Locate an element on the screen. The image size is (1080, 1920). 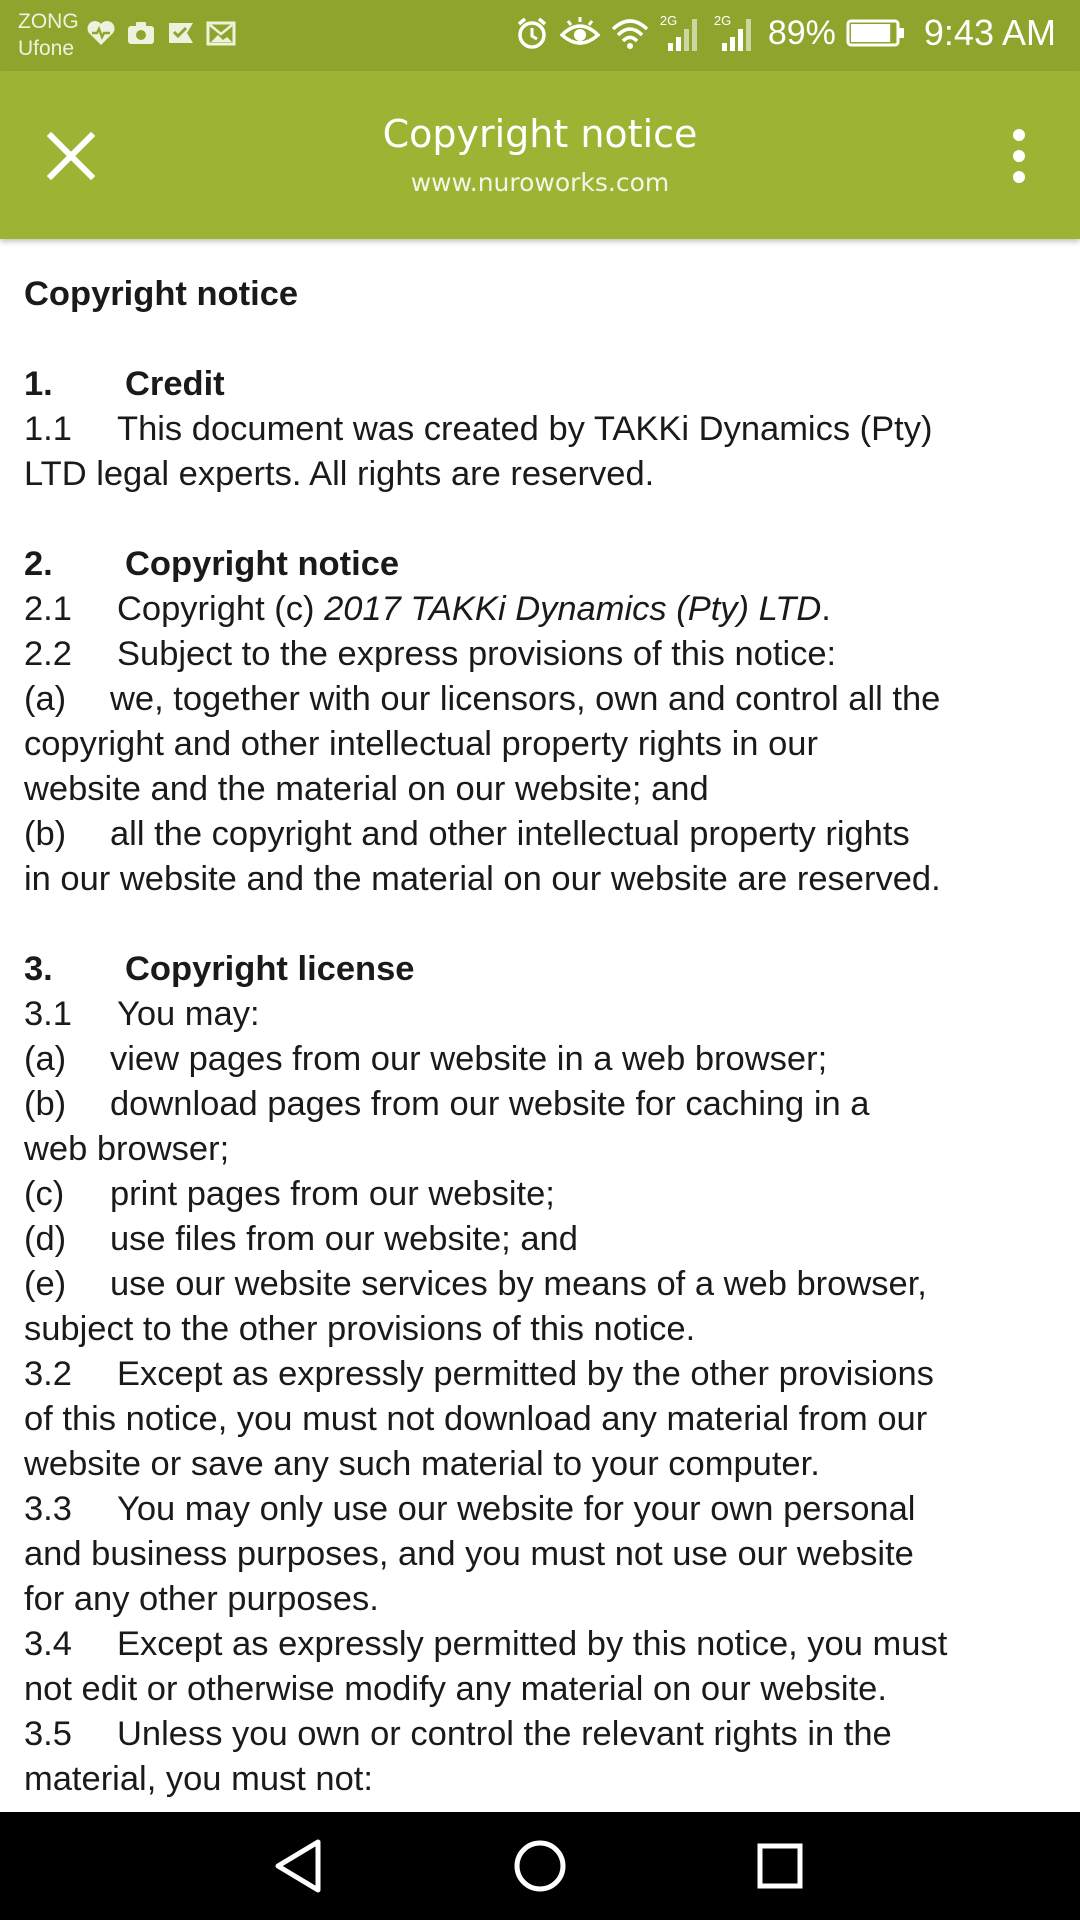
home-circle-icon is located at coordinates (540, 1866).